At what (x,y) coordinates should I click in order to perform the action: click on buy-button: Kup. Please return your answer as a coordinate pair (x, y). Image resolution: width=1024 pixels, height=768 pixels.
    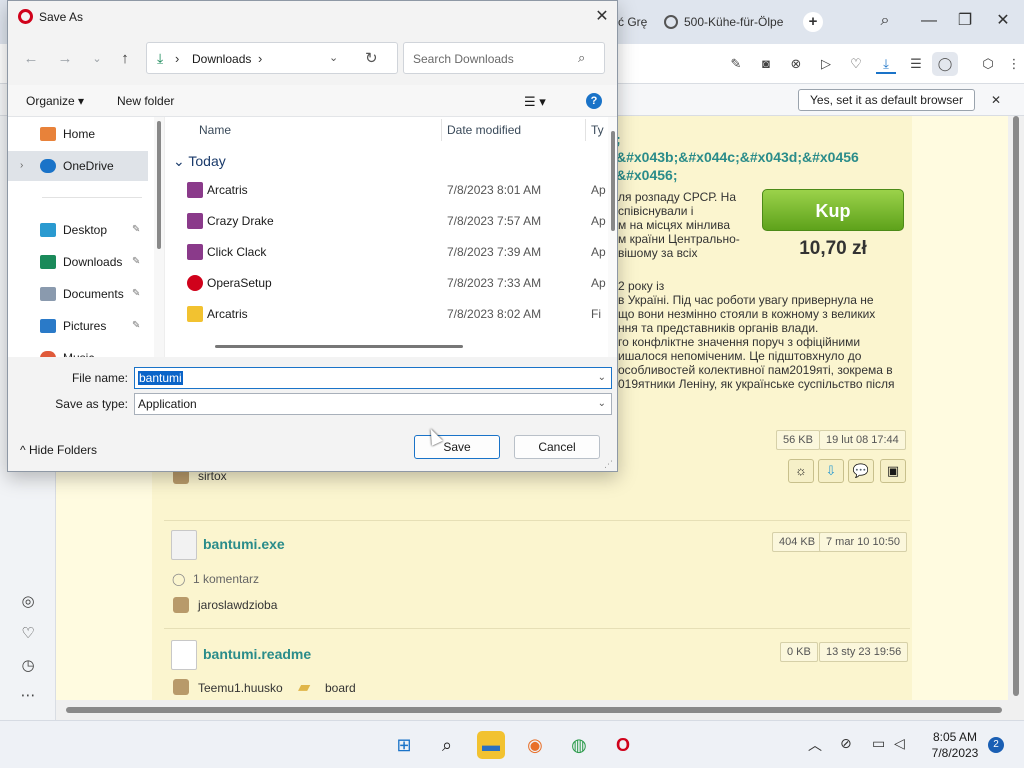
    Looking at the image, I should click on (833, 210).